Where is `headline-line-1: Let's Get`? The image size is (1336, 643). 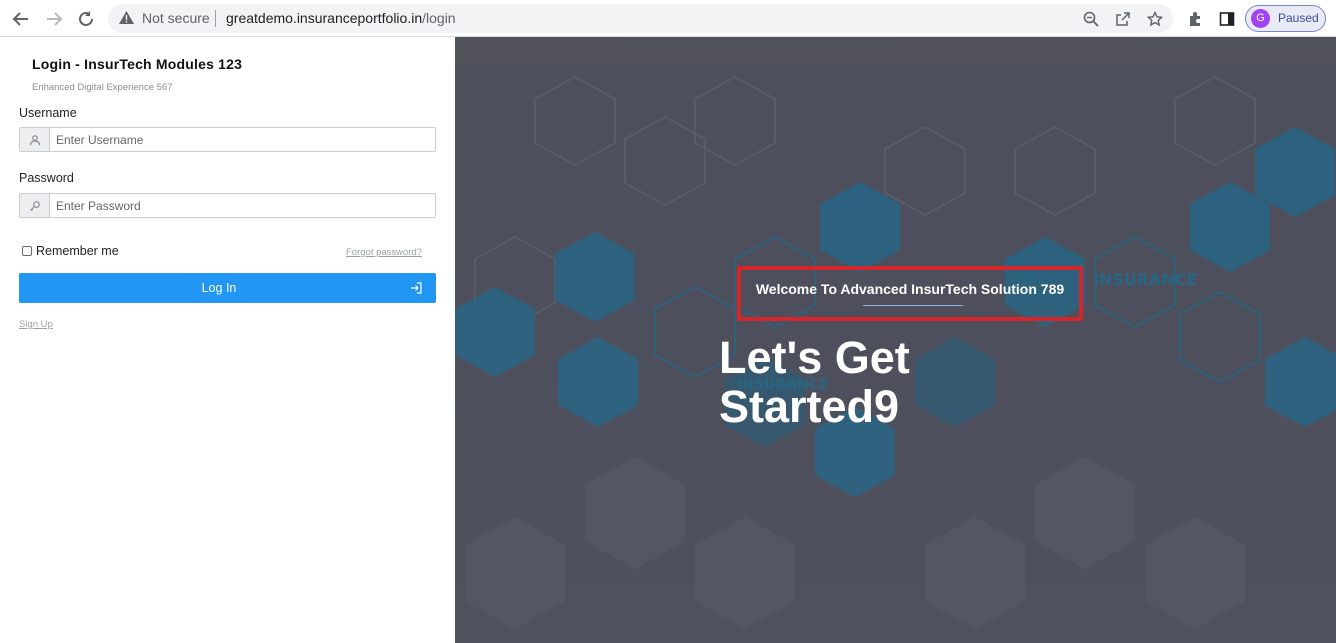 headline-line-1: Let's Get is located at coordinates (814, 357).